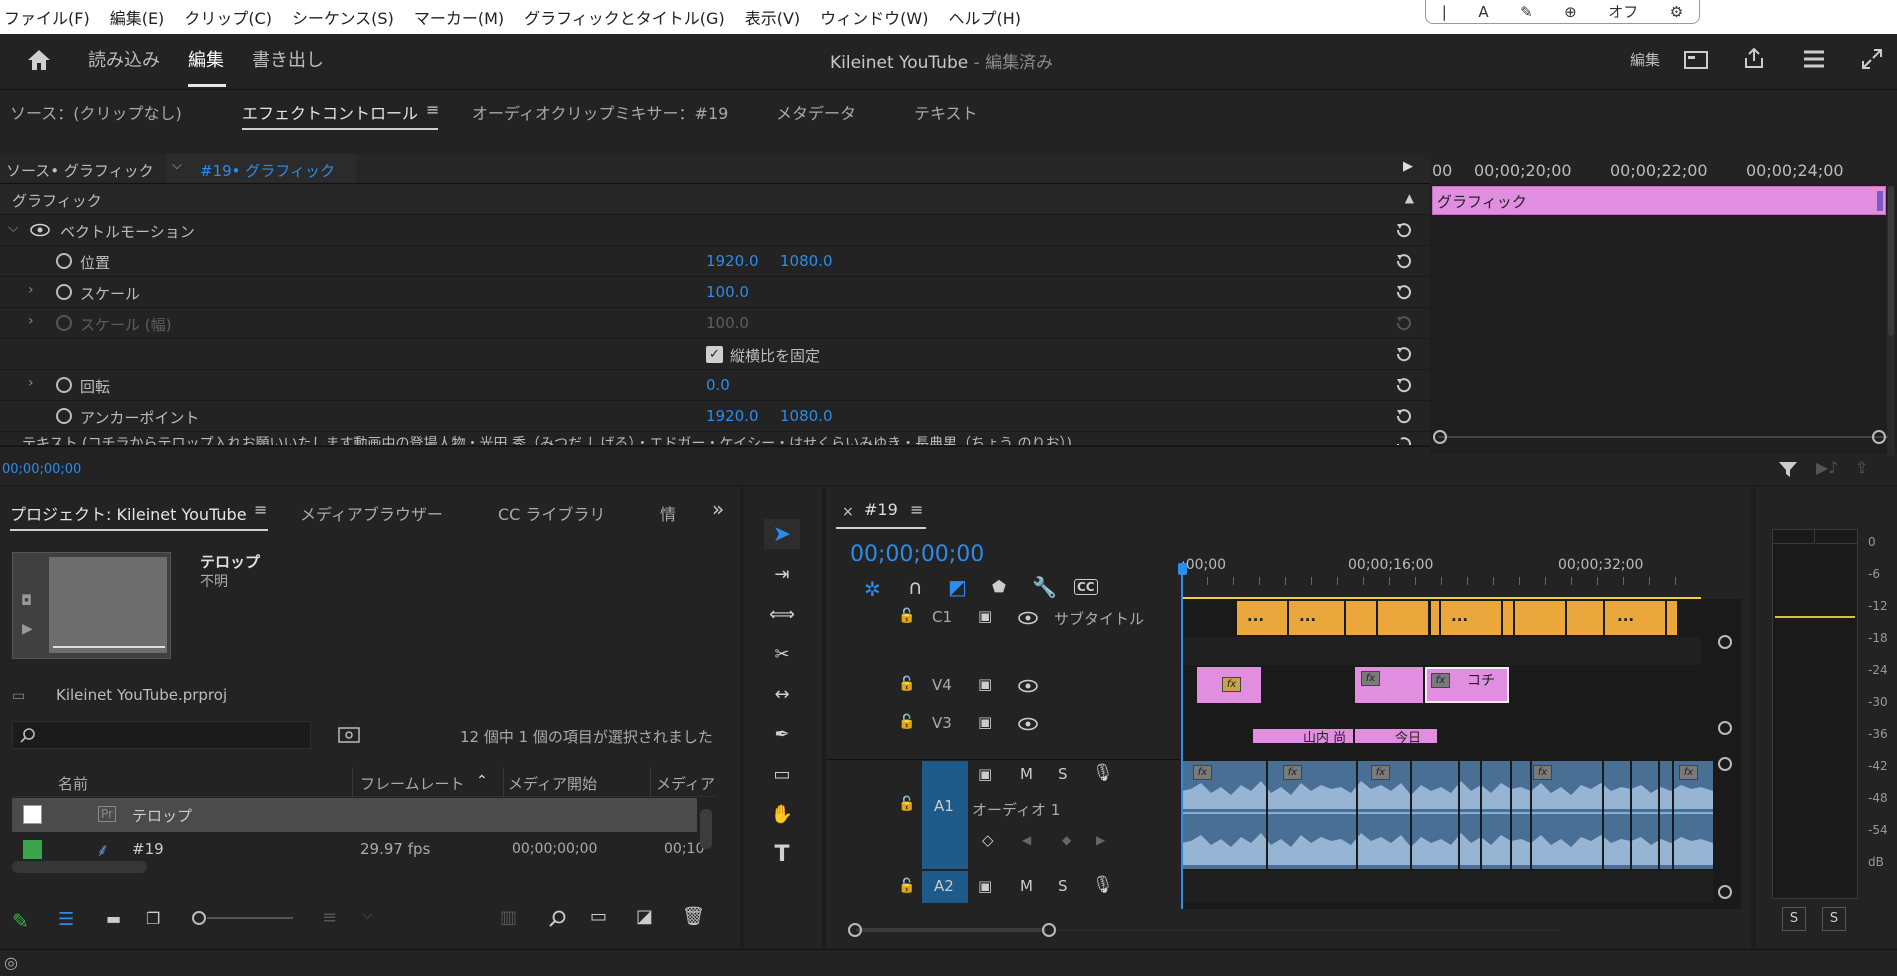 Image resolution: width=1897 pixels, height=976 pixels. Describe the element at coordinates (1645, 59) in the screenshot. I see `workspace-label: 編集` at that location.